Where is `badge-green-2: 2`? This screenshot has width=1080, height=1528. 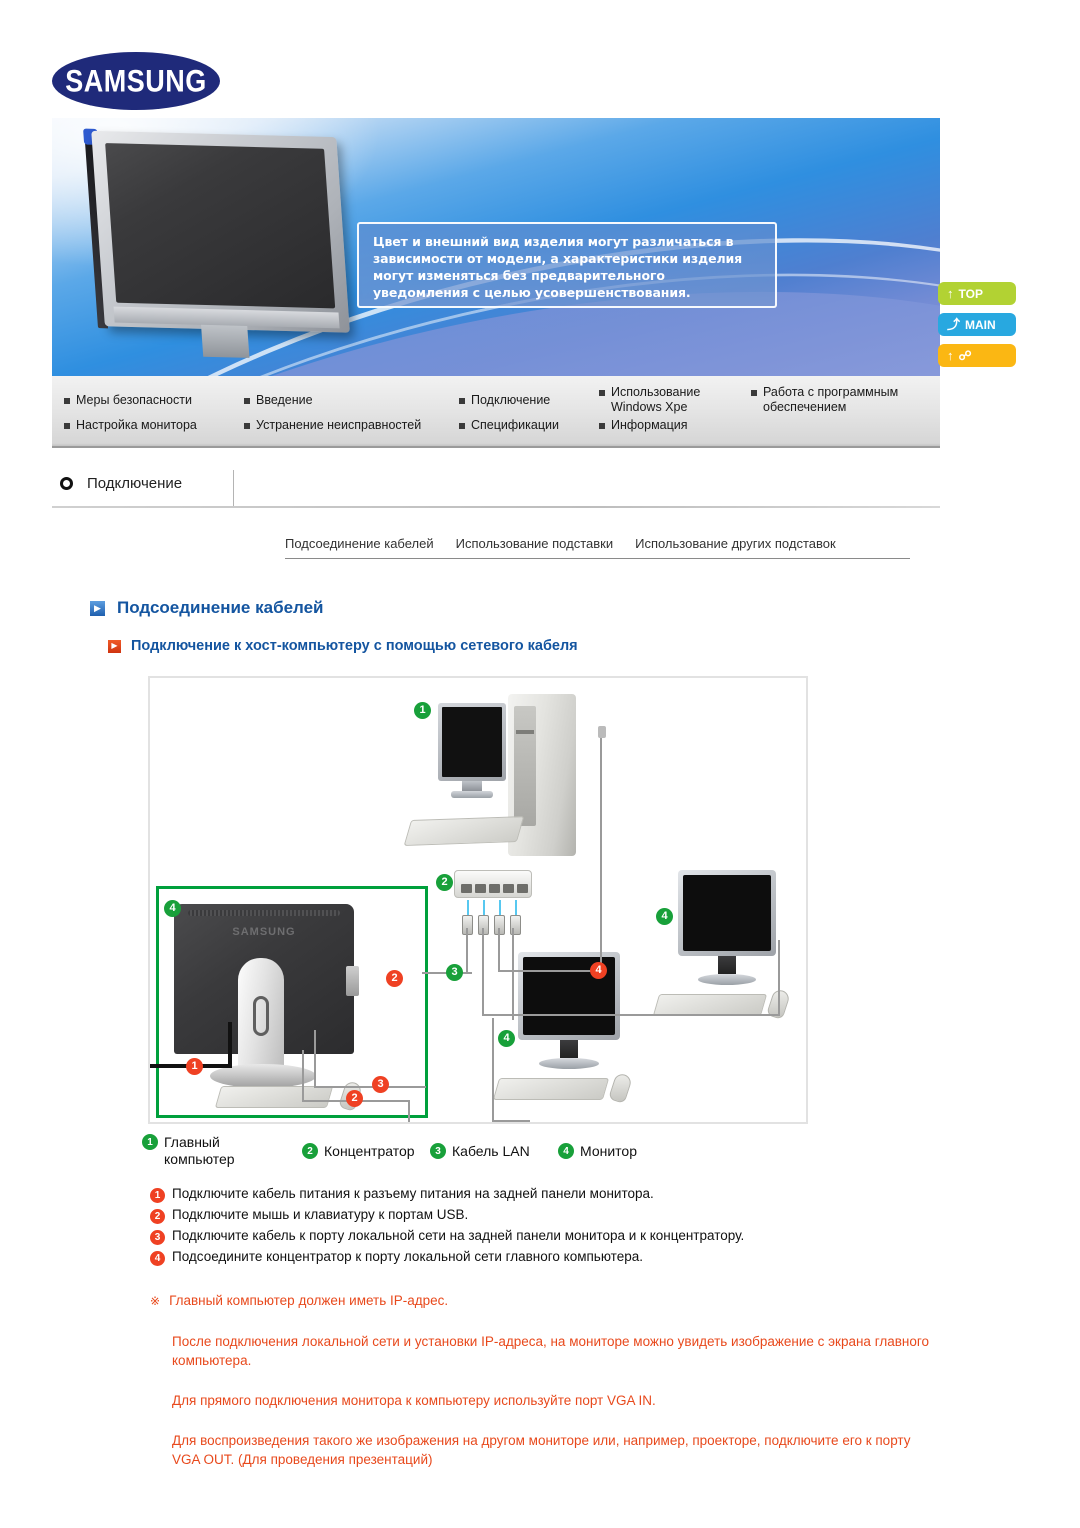 badge-green-2: 2 is located at coordinates (444, 882).